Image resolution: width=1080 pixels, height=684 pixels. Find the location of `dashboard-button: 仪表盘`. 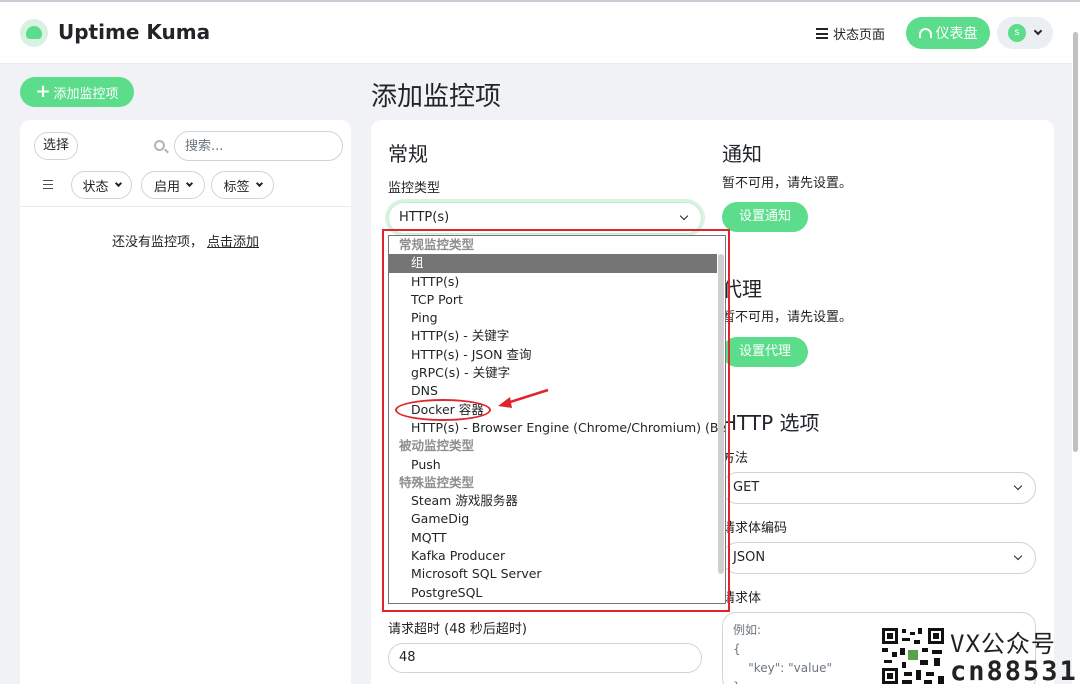

dashboard-button: 仪表盘 is located at coordinates (948, 33).